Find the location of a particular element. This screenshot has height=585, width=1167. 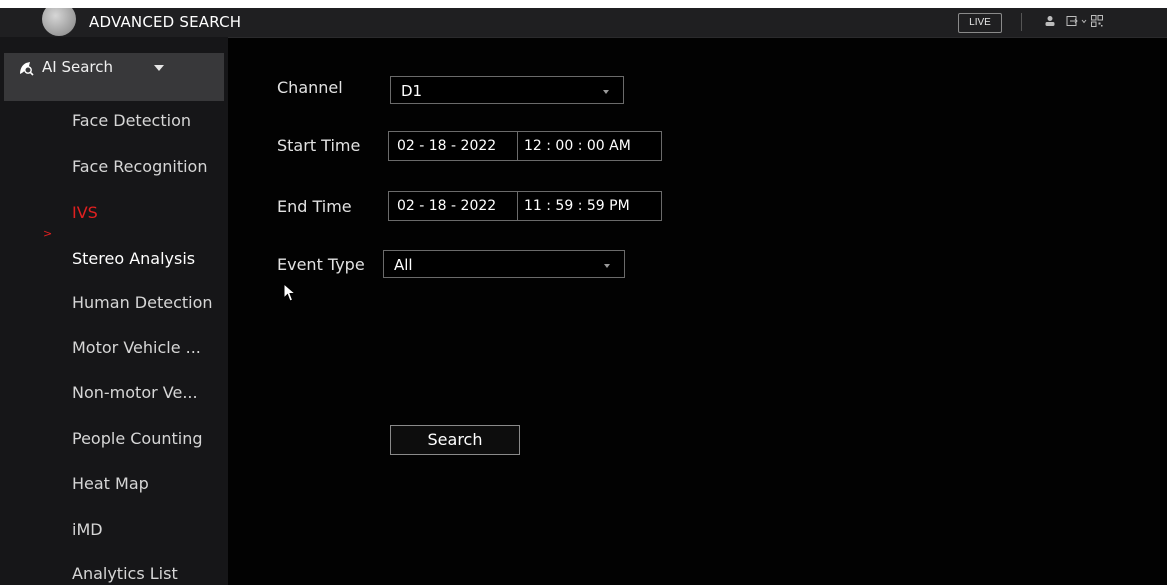

toolbar-divider is located at coordinates (1021, 22).